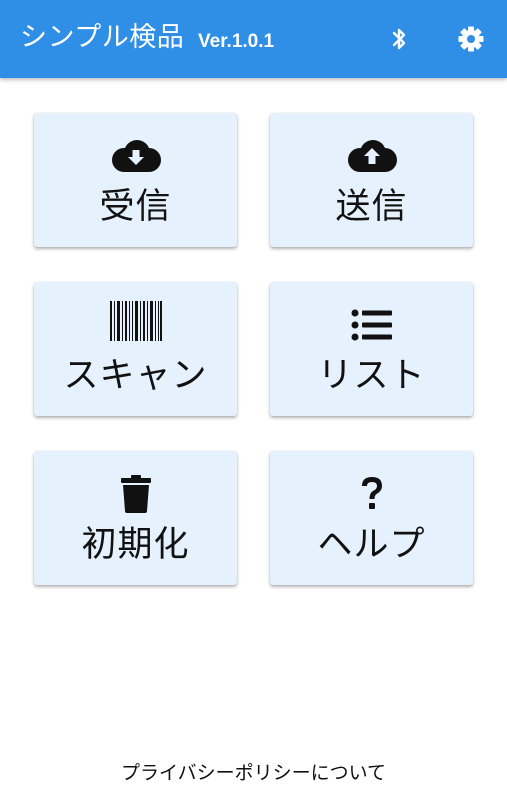 The image size is (507, 800). I want to click on settings-button, so click(471, 39).